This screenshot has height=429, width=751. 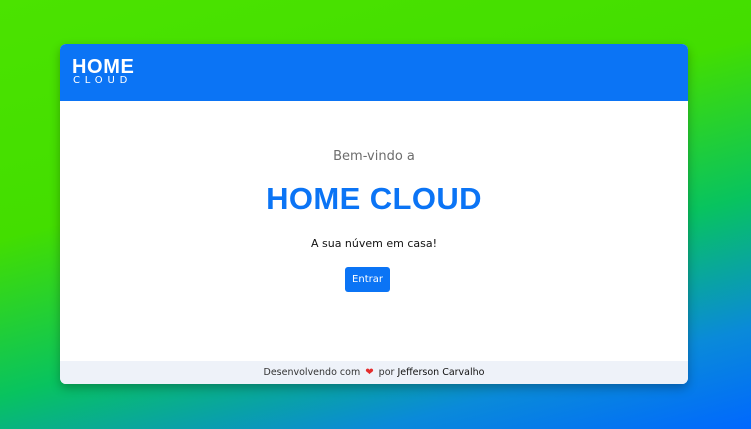 What do you see at coordinates (386, 372) in the screenshot?
I see `footer-connector: por` at bounding box center [386, 372].